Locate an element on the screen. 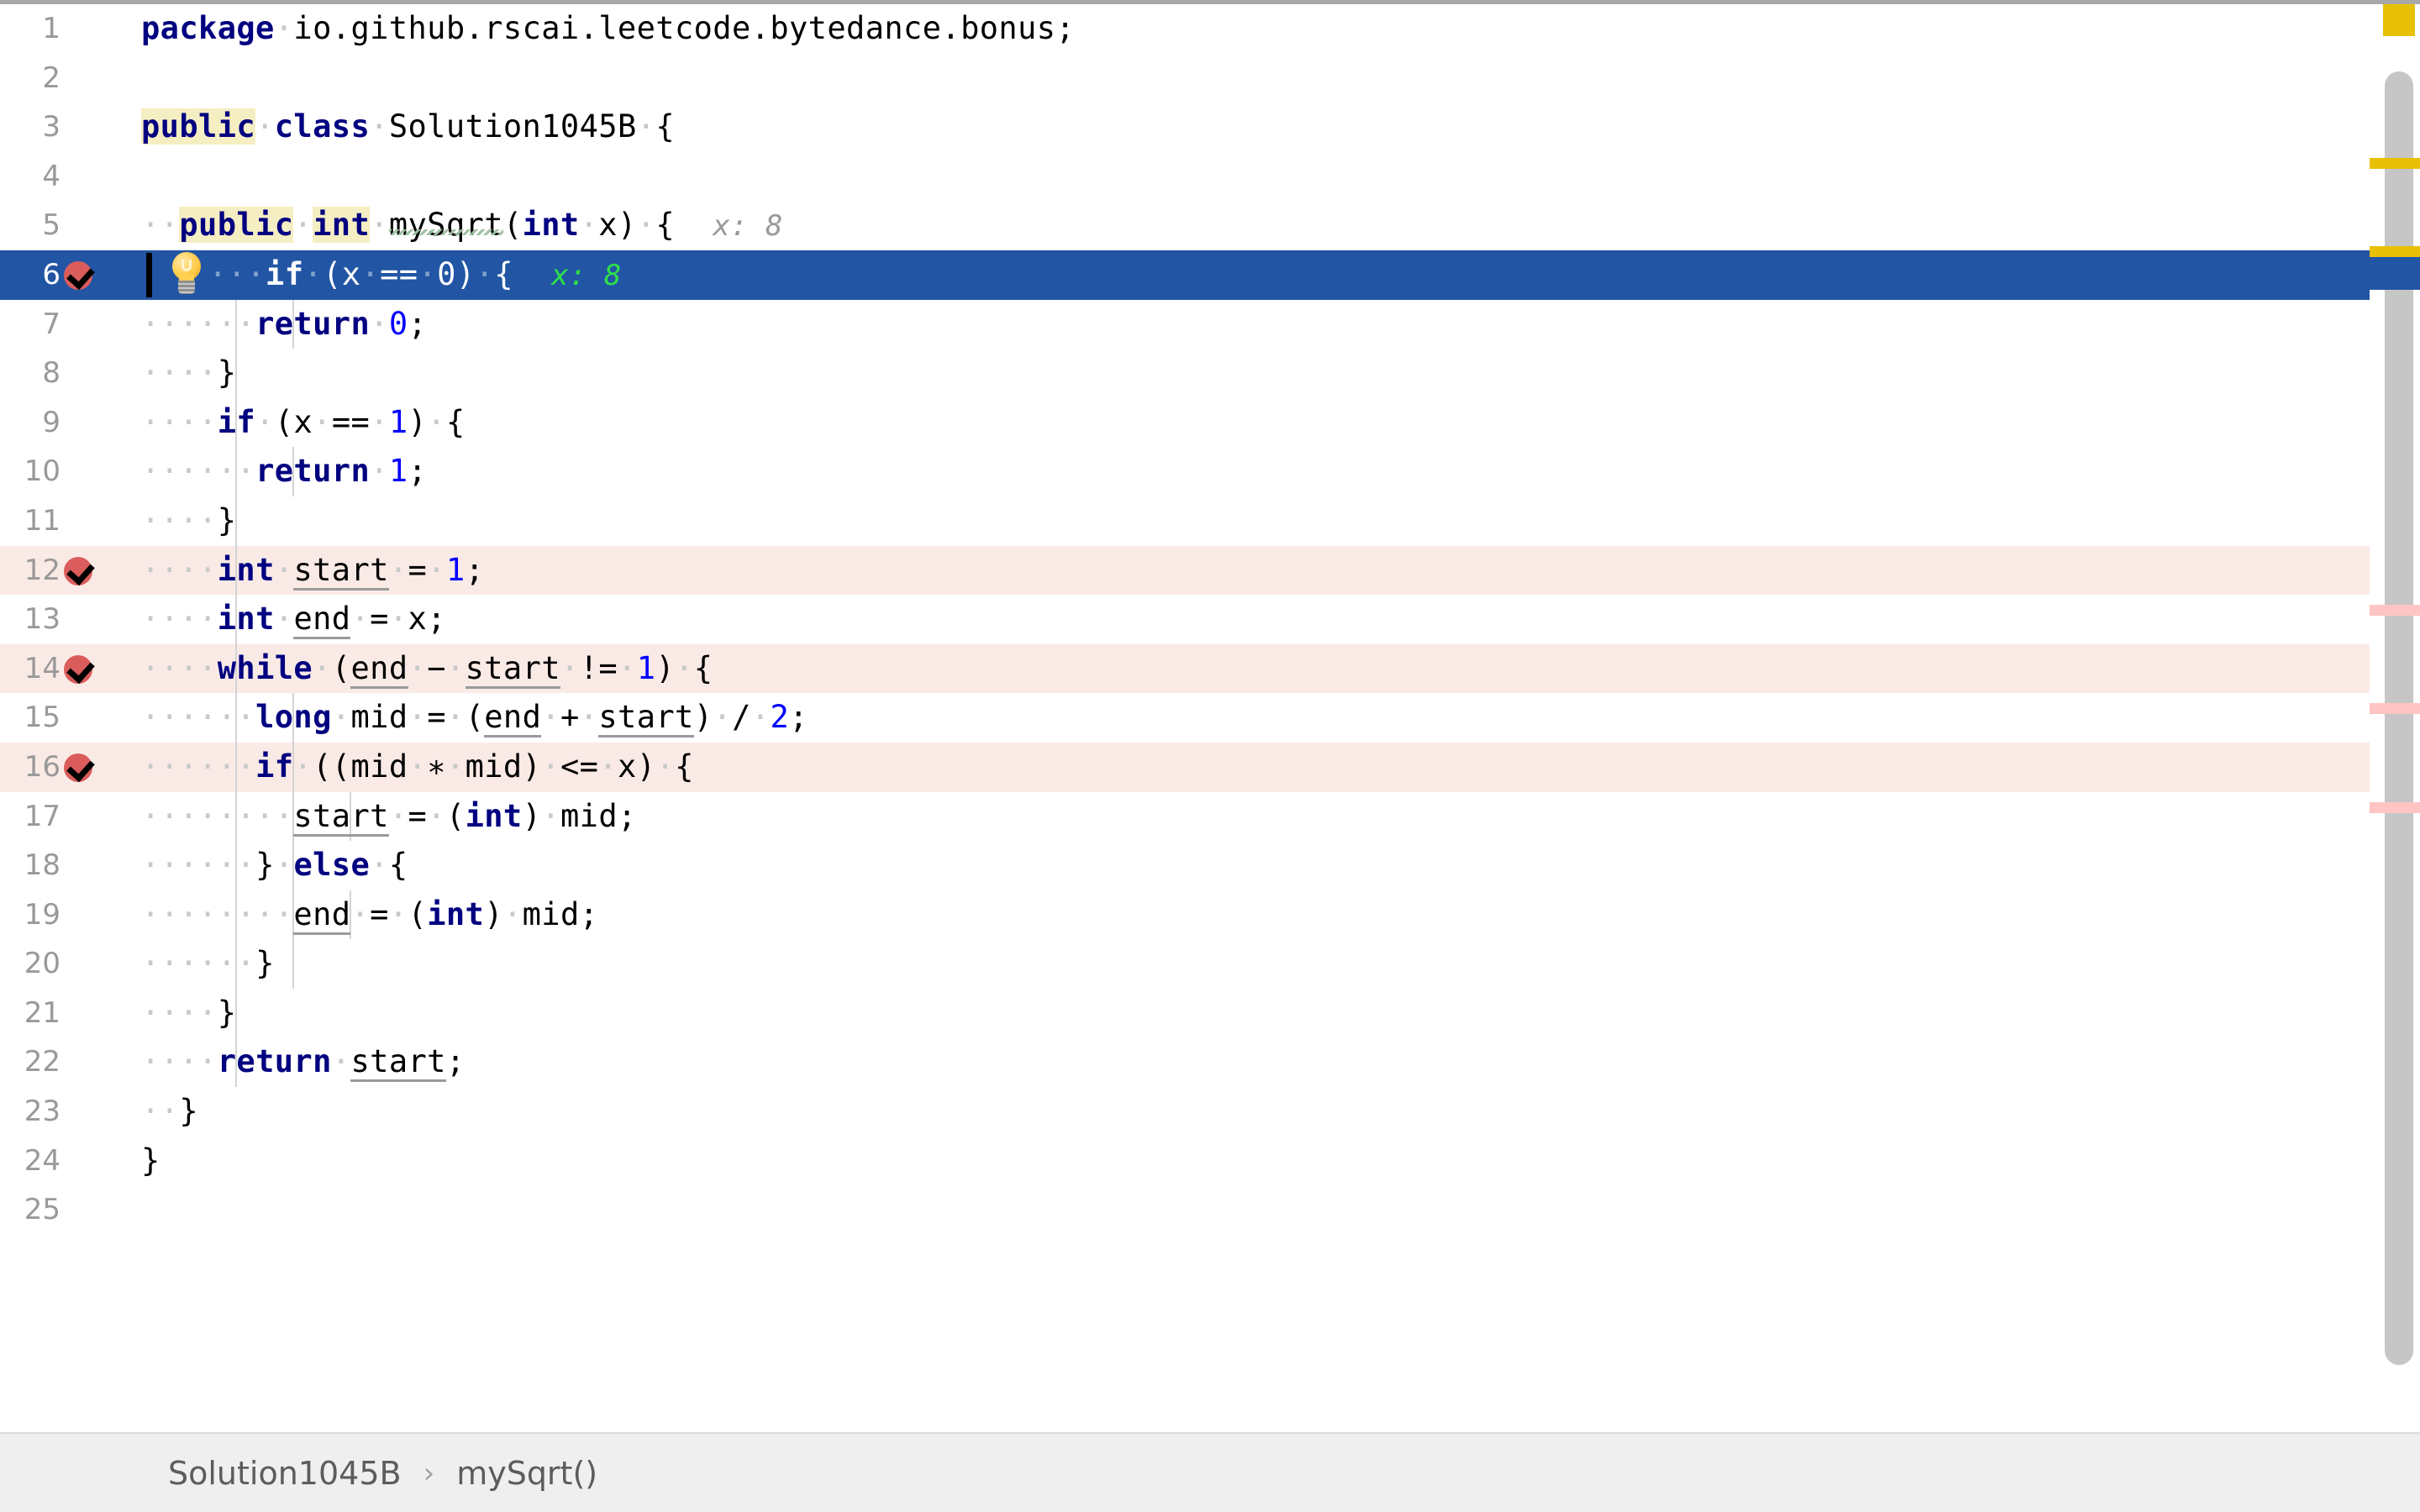 Image resolution: width=2420 pixels, height=1512 pixels. gutter: 8 is located at coordinates (70, 373).